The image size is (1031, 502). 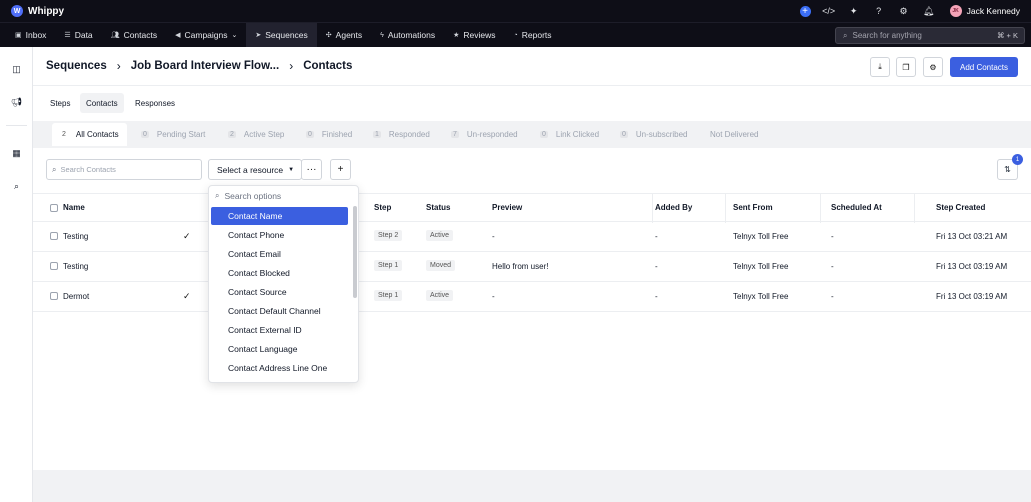 What do you see at coordinates (382, 207) in the screenshot?
I see `column-header-step: Step` at bounding box center [382, 207].